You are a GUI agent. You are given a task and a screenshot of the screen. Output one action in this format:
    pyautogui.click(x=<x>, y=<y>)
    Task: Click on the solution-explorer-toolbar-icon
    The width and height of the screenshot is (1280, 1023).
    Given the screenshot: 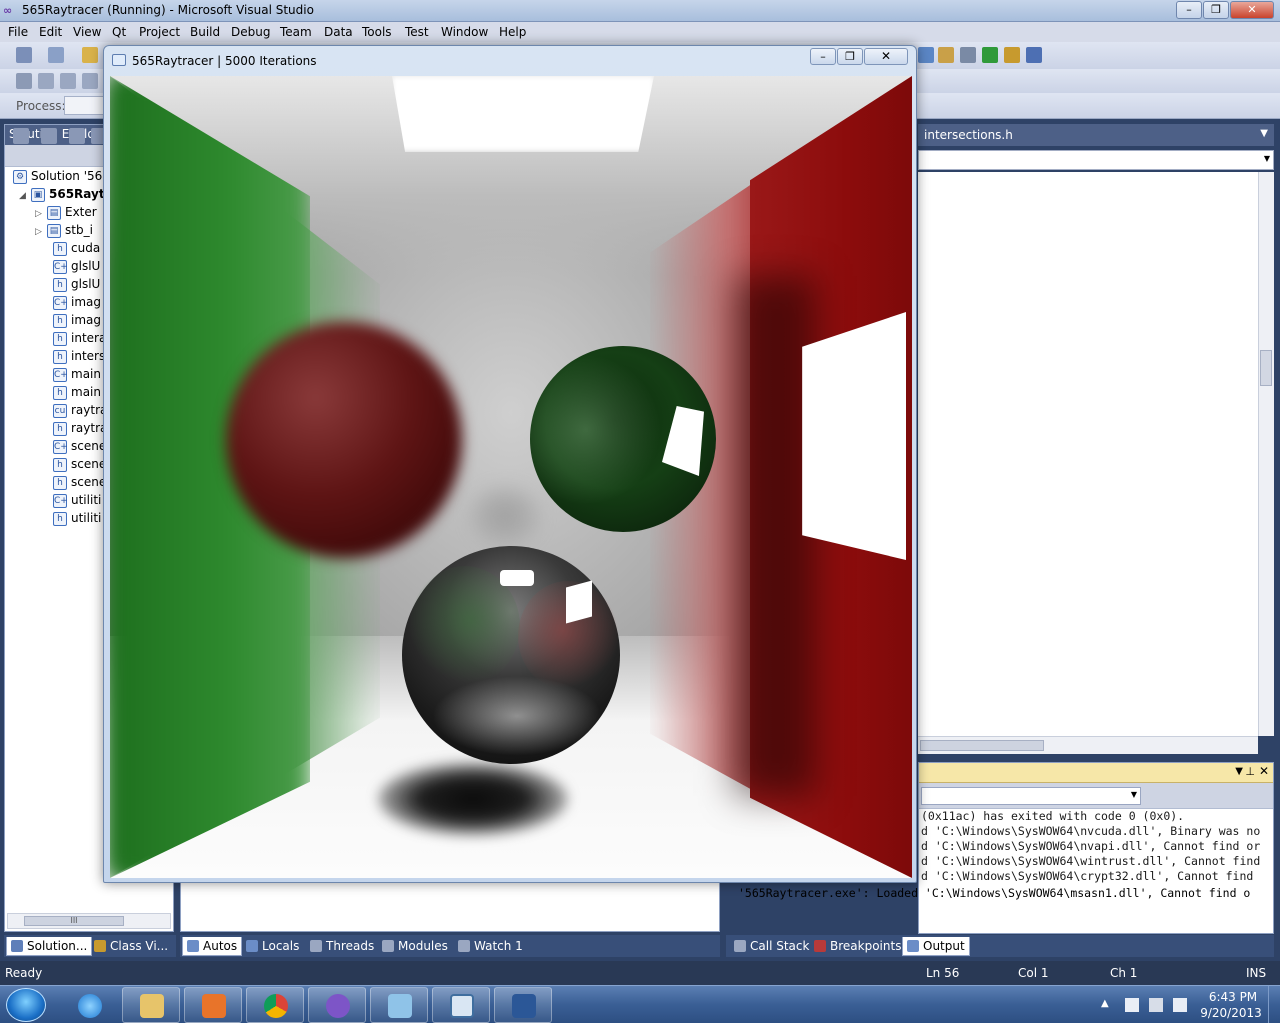 What is the action you would take?
    pyautogui.click(x=926, y=55)
    